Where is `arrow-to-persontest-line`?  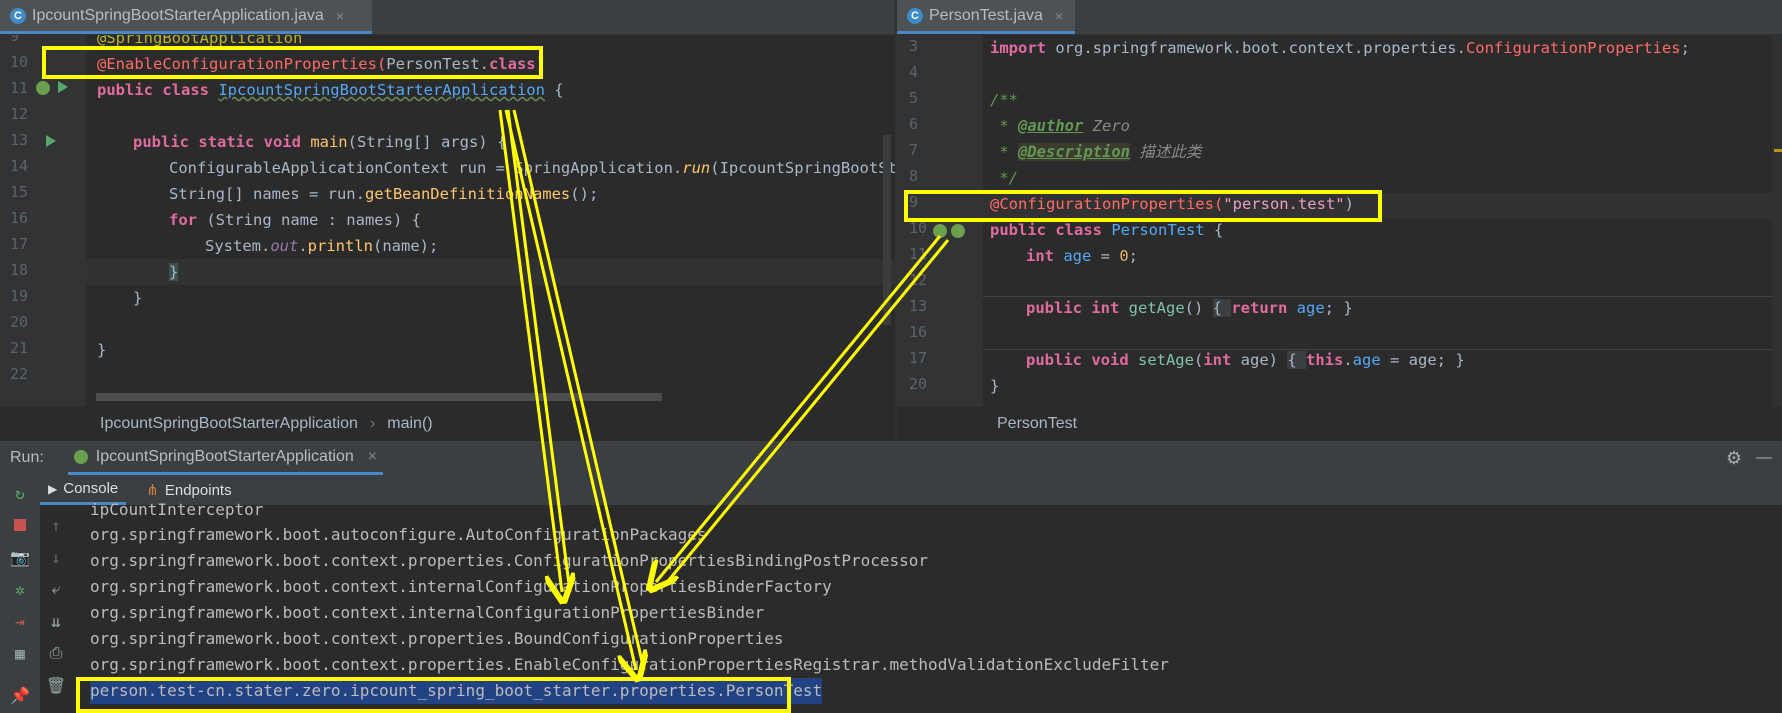 arrow-to-persontest-line is located at coordinates (574, 389).